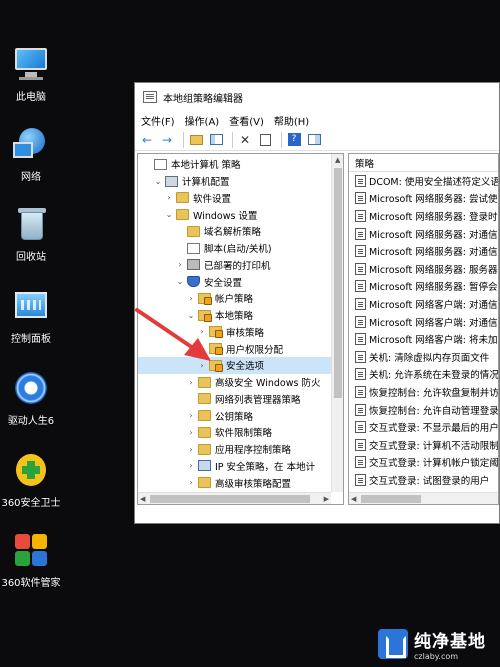 Image resolution: width=500 pixels, height=667 pixels. I want to click on policy-row: Microsoft 网络客户端: 将未加, so click(423, 339).